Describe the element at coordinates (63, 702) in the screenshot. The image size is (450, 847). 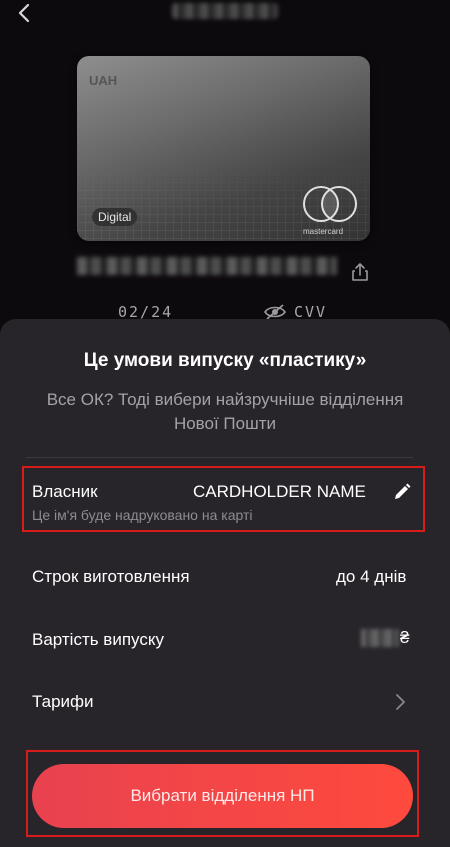
I see `tariffs-label: Тарифи` at that location.